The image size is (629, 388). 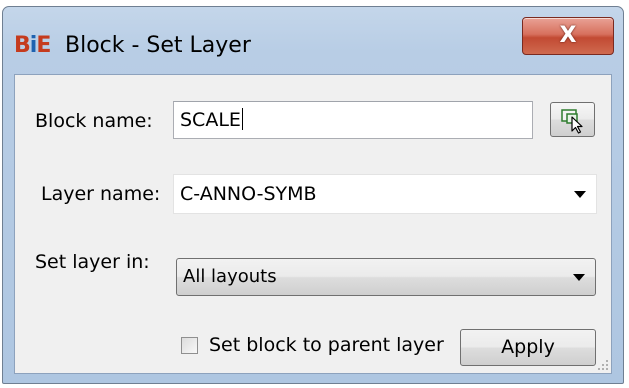 I want to click on layer-name-value: C-ANNO-SYMB, so click(x=248, y=194).